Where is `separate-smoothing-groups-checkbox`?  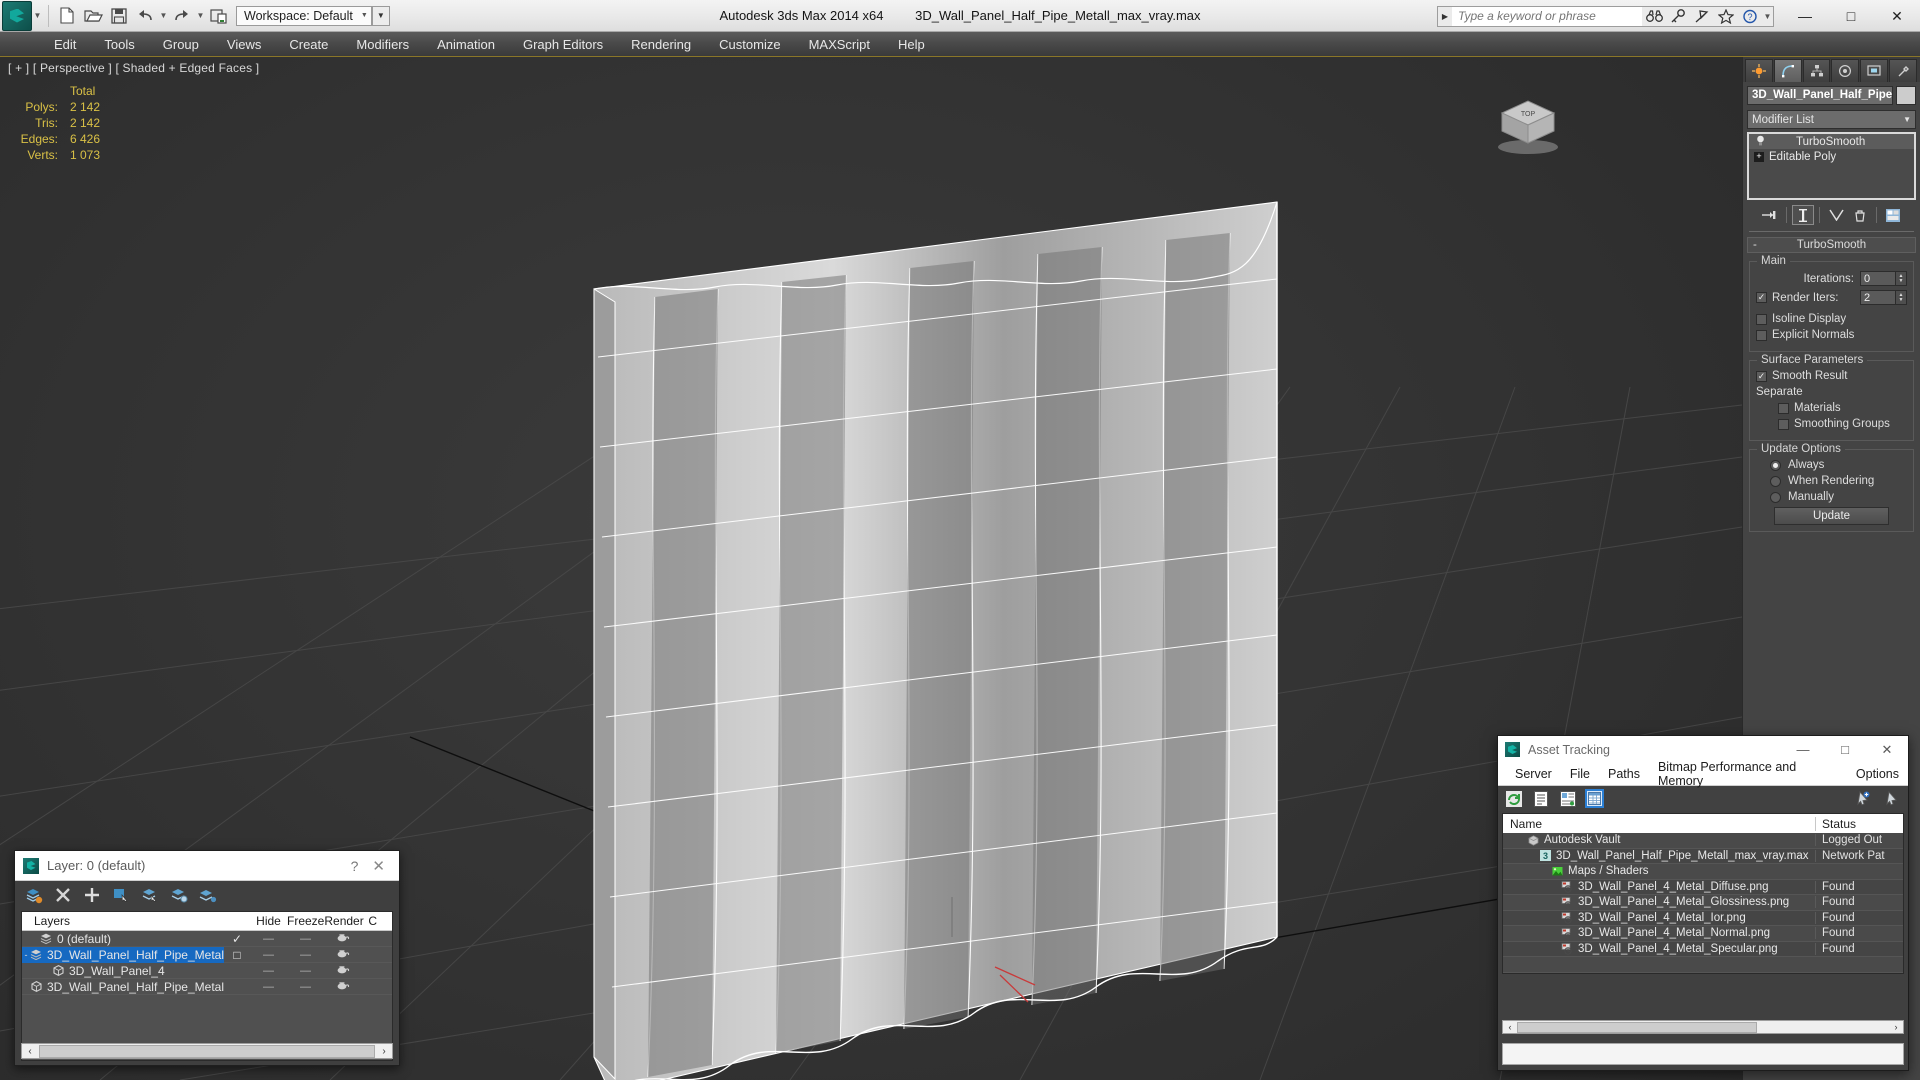 separate-smoothing-groups-checkbox is located at coordinates (1783, 424).